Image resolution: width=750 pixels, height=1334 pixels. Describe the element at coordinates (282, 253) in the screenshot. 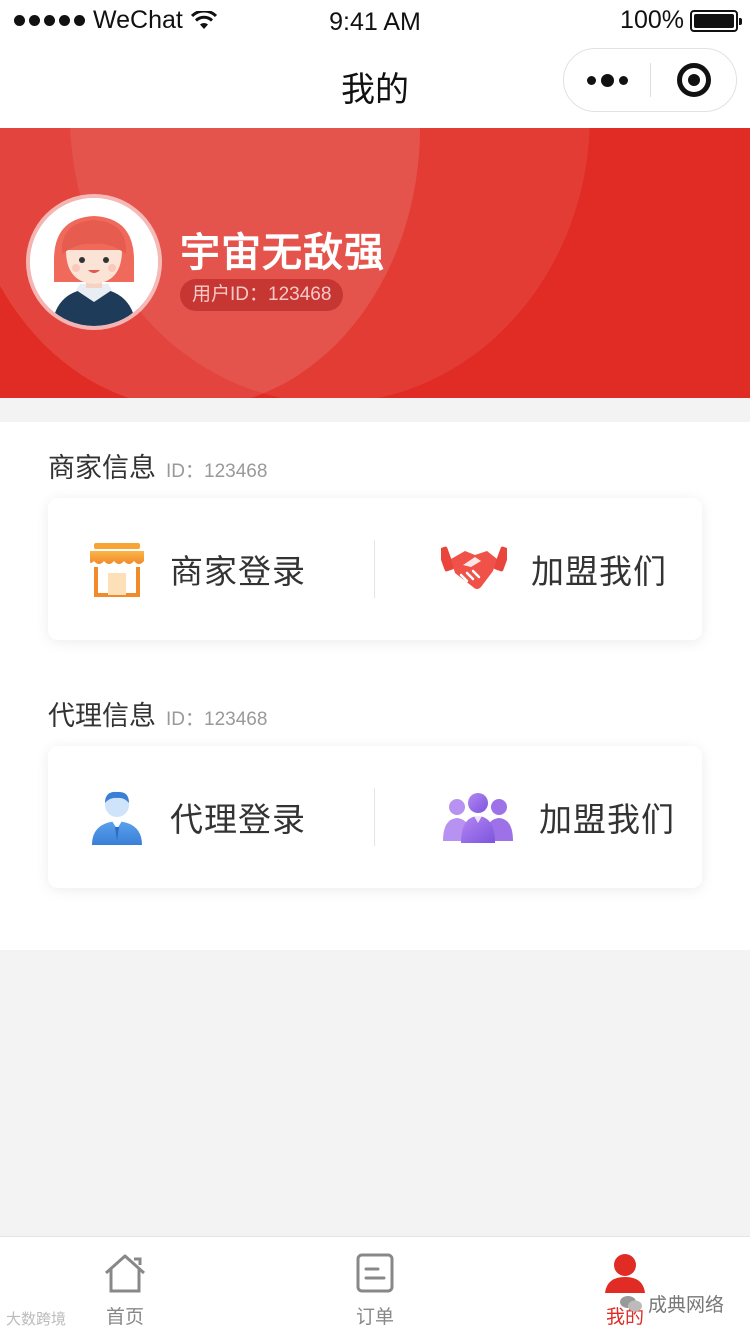

I see `user-name: 宇宙无敌强` at that location.